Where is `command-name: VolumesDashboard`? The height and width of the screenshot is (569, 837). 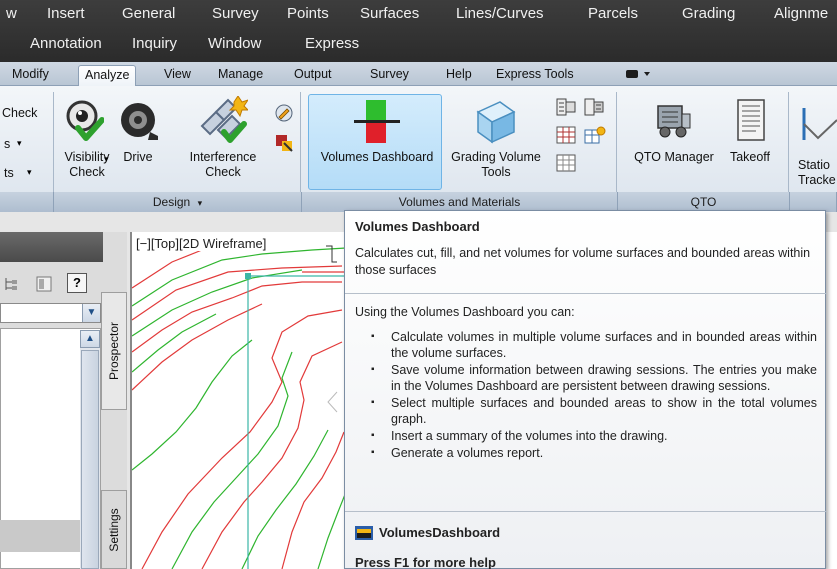
command-name: VolumesDashboard is located at coordinates (440, 532).